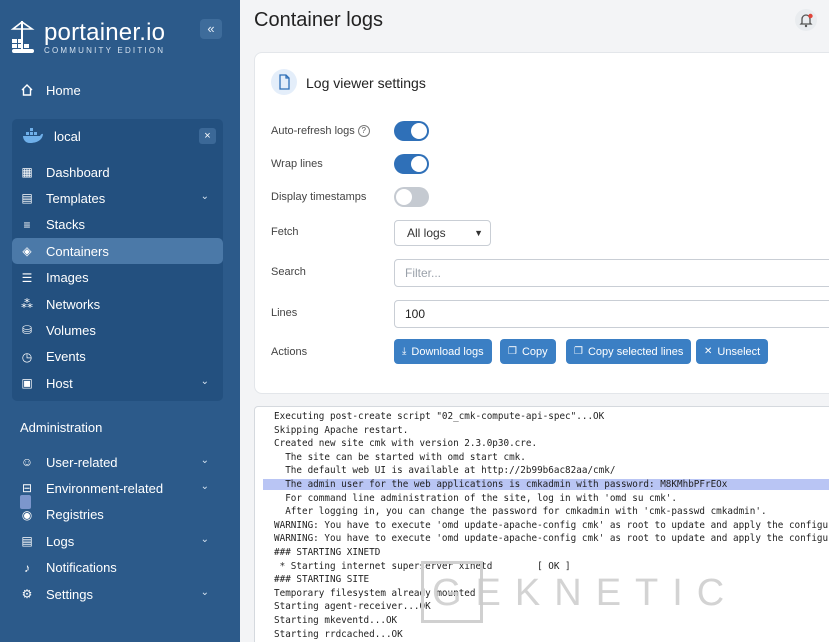 The height and width of the screenshot is (642, 829). Describe the element at coordinates (27, 90) in the screenshot. I see `home-icon` at that location.